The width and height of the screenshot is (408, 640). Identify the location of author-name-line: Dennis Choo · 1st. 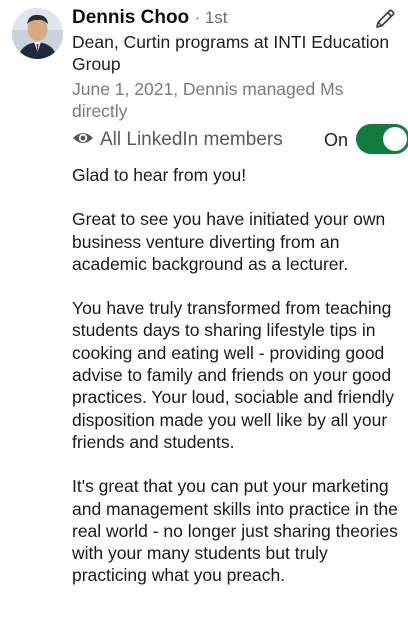
(150, 18).